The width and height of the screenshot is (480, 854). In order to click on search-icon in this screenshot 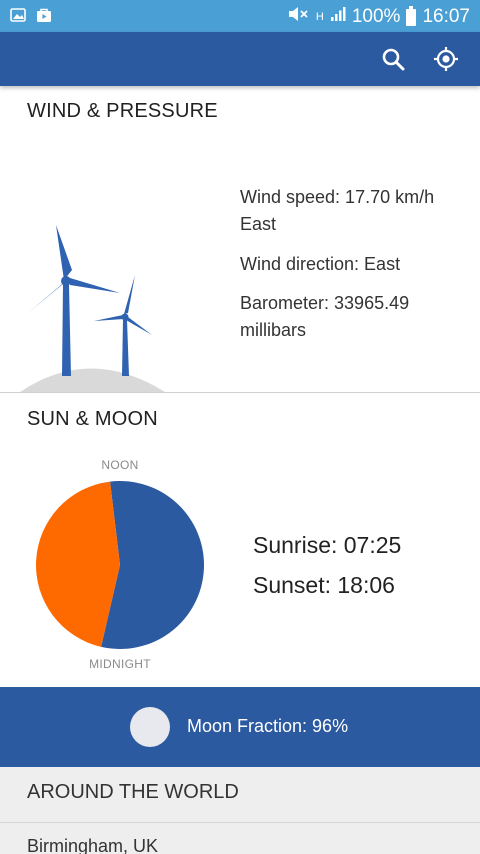, I will do `click(393, 59)`.